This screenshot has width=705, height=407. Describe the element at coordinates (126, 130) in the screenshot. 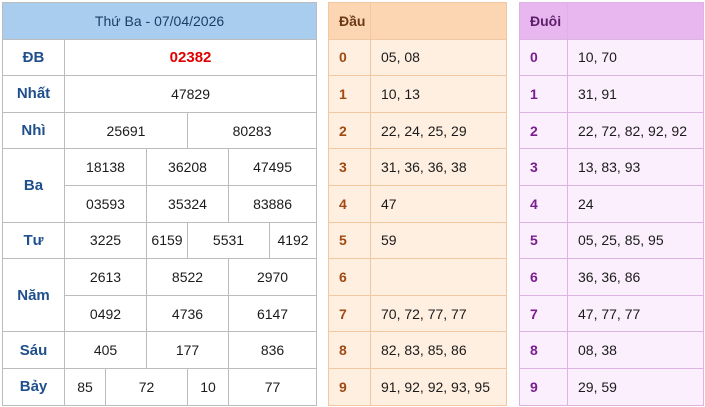

I see `prize-number: 25691` at that location.